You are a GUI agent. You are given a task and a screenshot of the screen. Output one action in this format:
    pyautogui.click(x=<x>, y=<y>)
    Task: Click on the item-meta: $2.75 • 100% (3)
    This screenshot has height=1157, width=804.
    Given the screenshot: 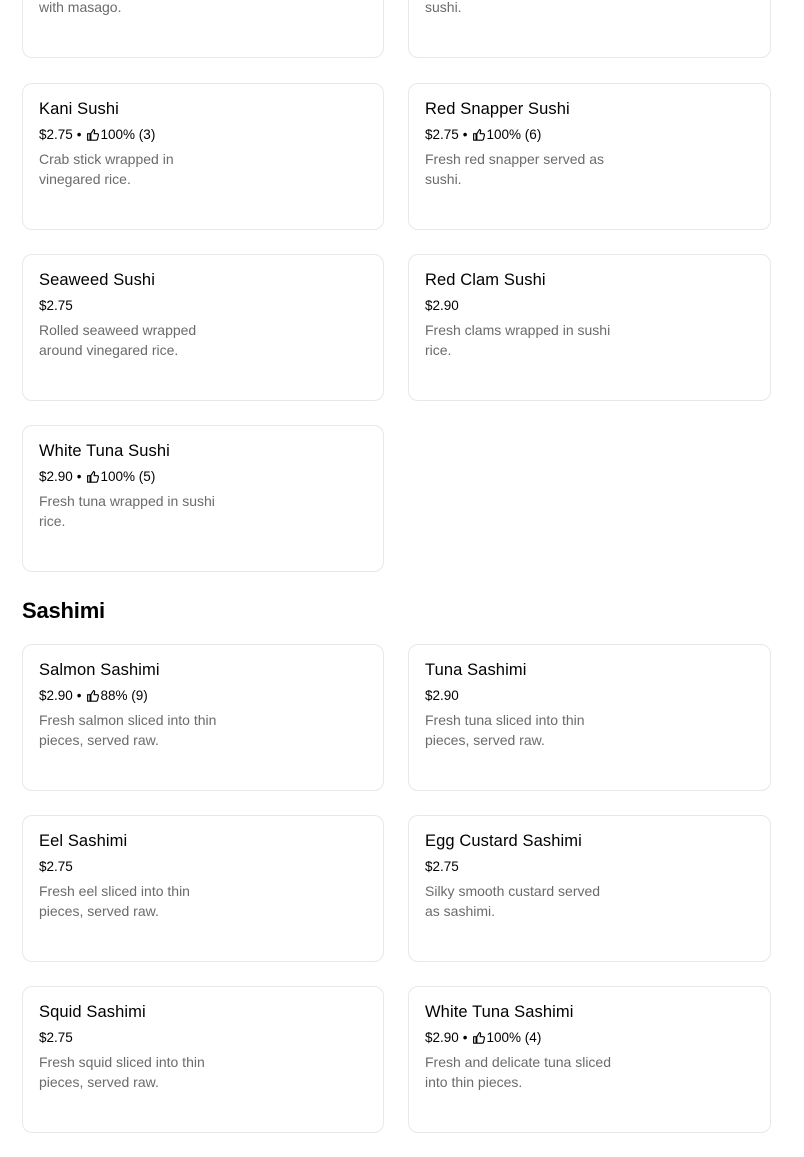 What is the action you would take?
    pyautogui.click(x=97, y=134)
    